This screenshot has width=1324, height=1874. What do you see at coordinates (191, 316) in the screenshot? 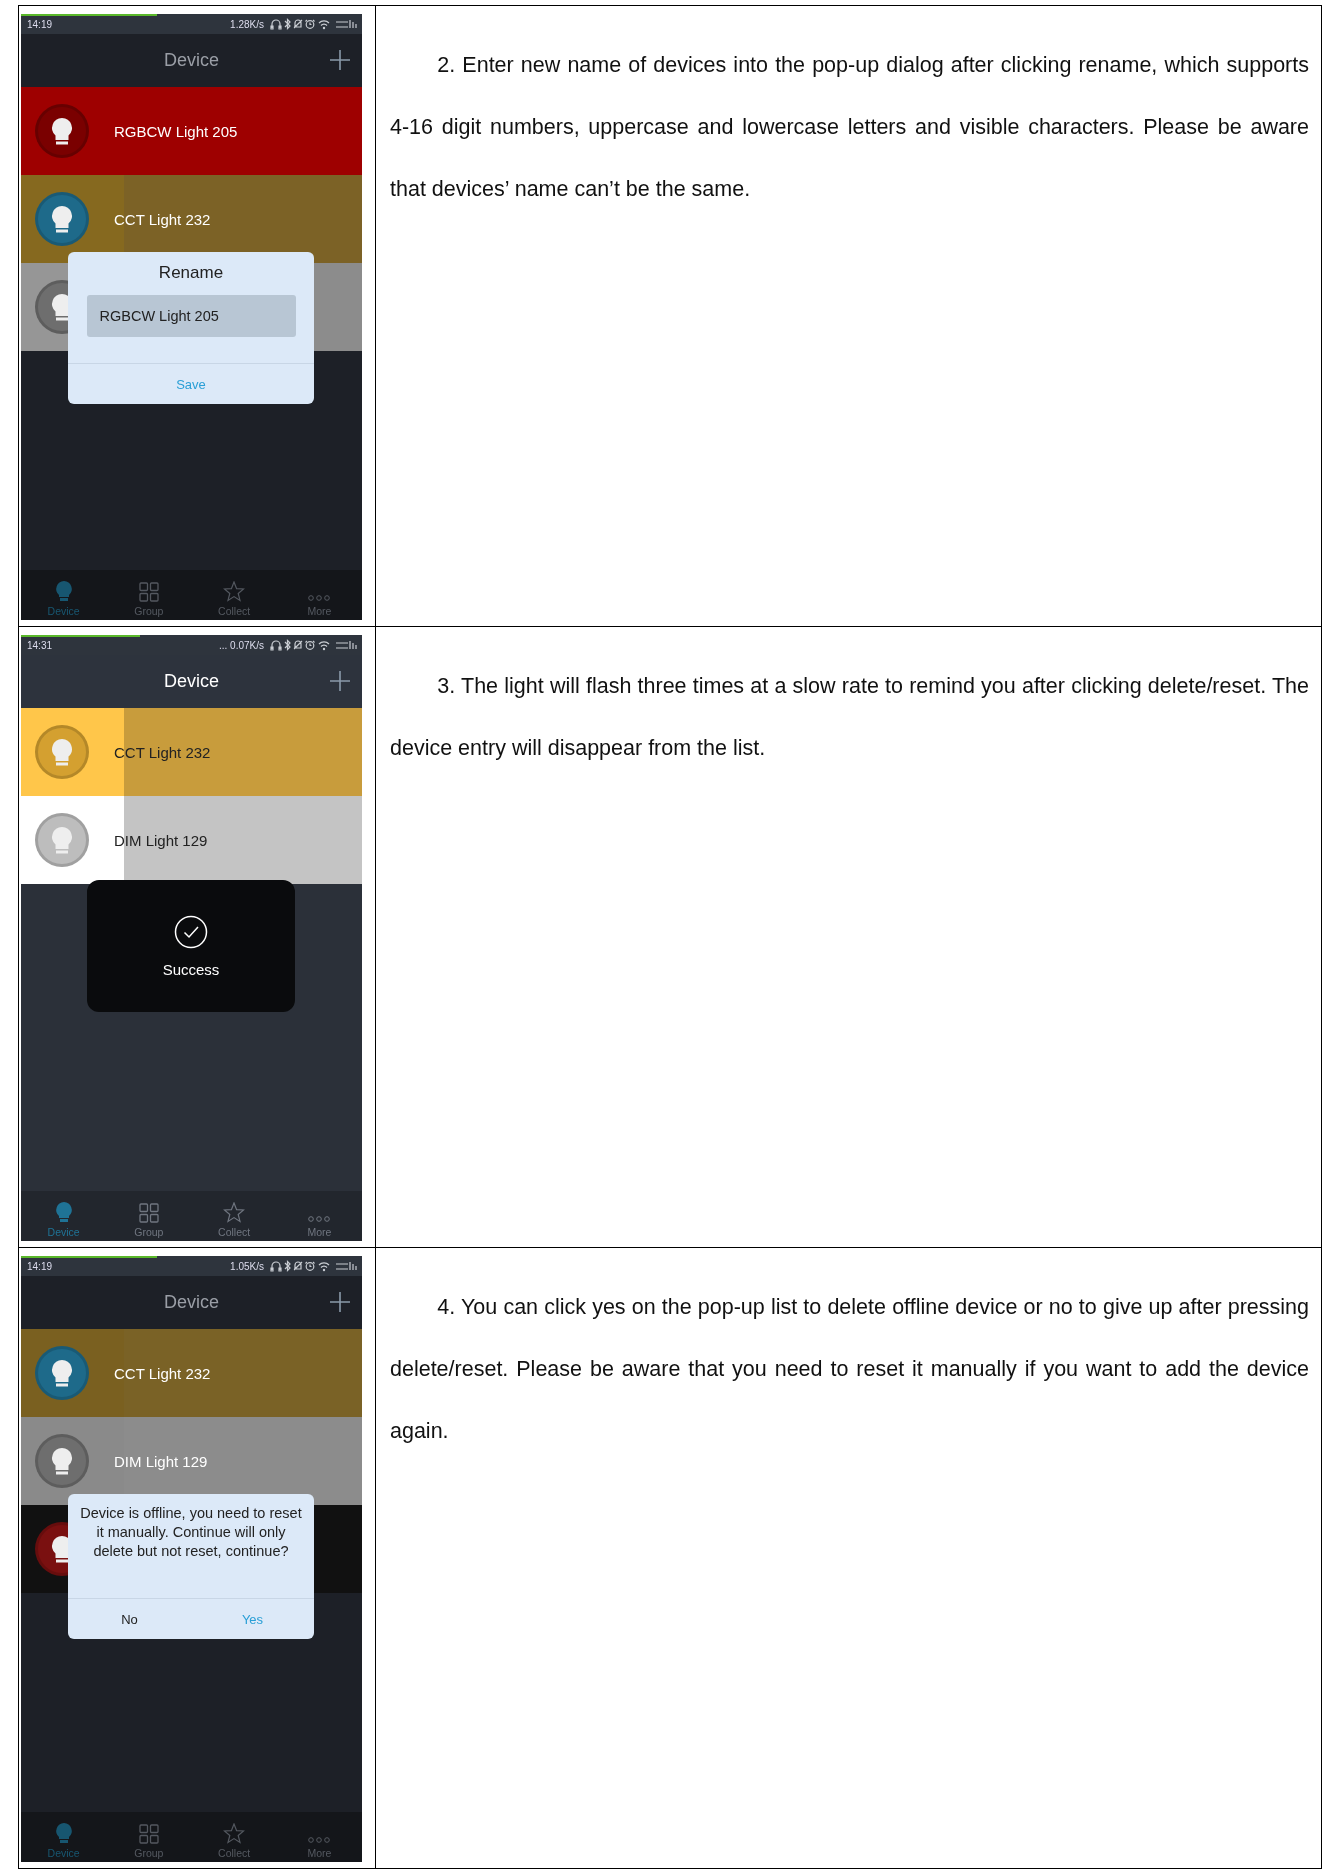
I see `name-input: RGBCW Light 205` at bounding box center [191, 316].